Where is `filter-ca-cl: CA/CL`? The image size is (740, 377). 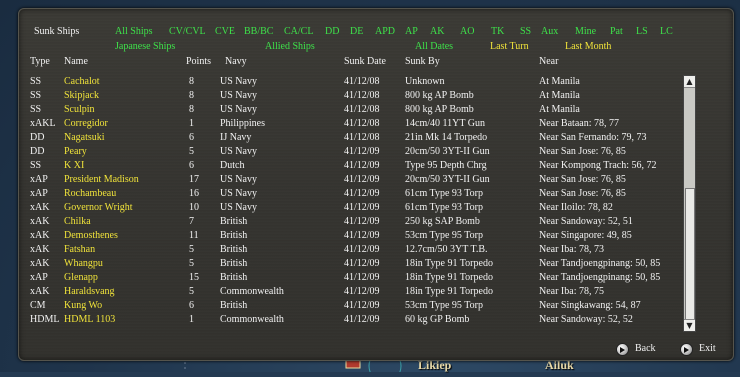
filter-ca-cl: CA/CL is located at coordinates (298, 32).